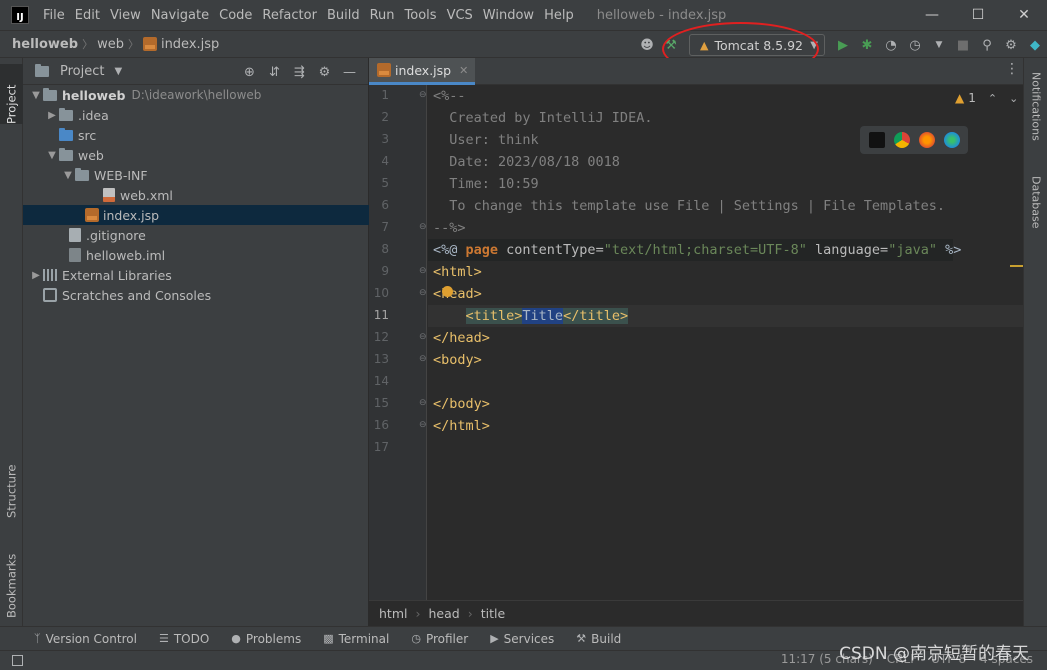 The height and width of the screenshot is (670, 1047). Describe the element at coordinates (393, 613) in the screenshot. I see `breadcrumb-html: html` at that location.